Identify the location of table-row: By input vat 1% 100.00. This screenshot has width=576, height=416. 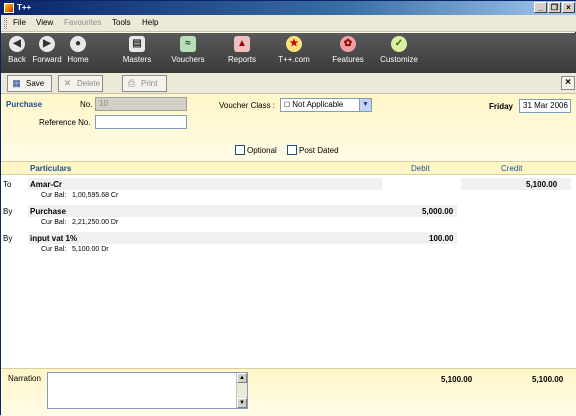
(288, 238).